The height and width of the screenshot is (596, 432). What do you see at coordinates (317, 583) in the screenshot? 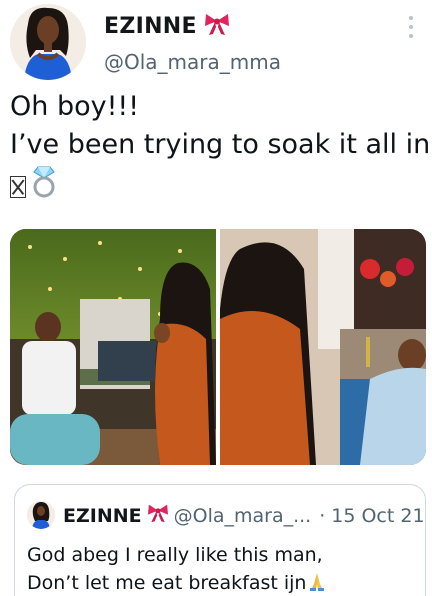
I see `folded-hands-icon` at bounding box center [317, 583].